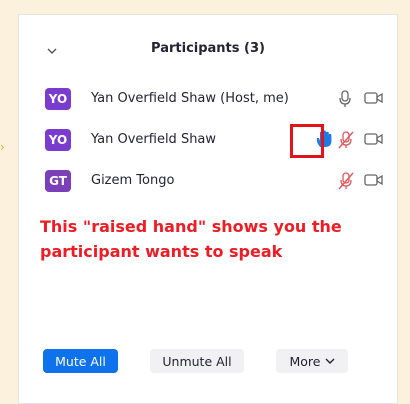 The height and width of the screenshot is (404, 410). I want to click on more-button: More, so click(312, 361).